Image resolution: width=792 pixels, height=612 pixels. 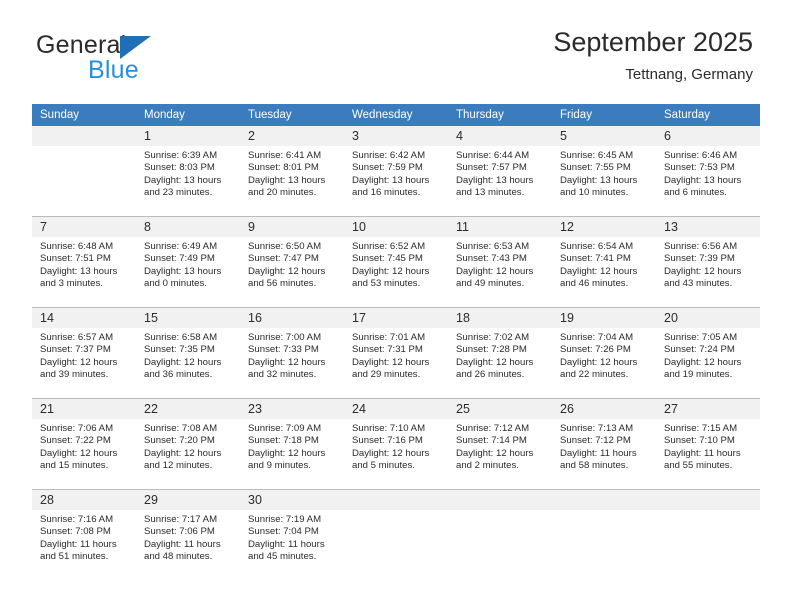 What do you see at coordinates (567, 318) in the screenshot?
I see `day-number: 19` at bounding box center [567, 318].